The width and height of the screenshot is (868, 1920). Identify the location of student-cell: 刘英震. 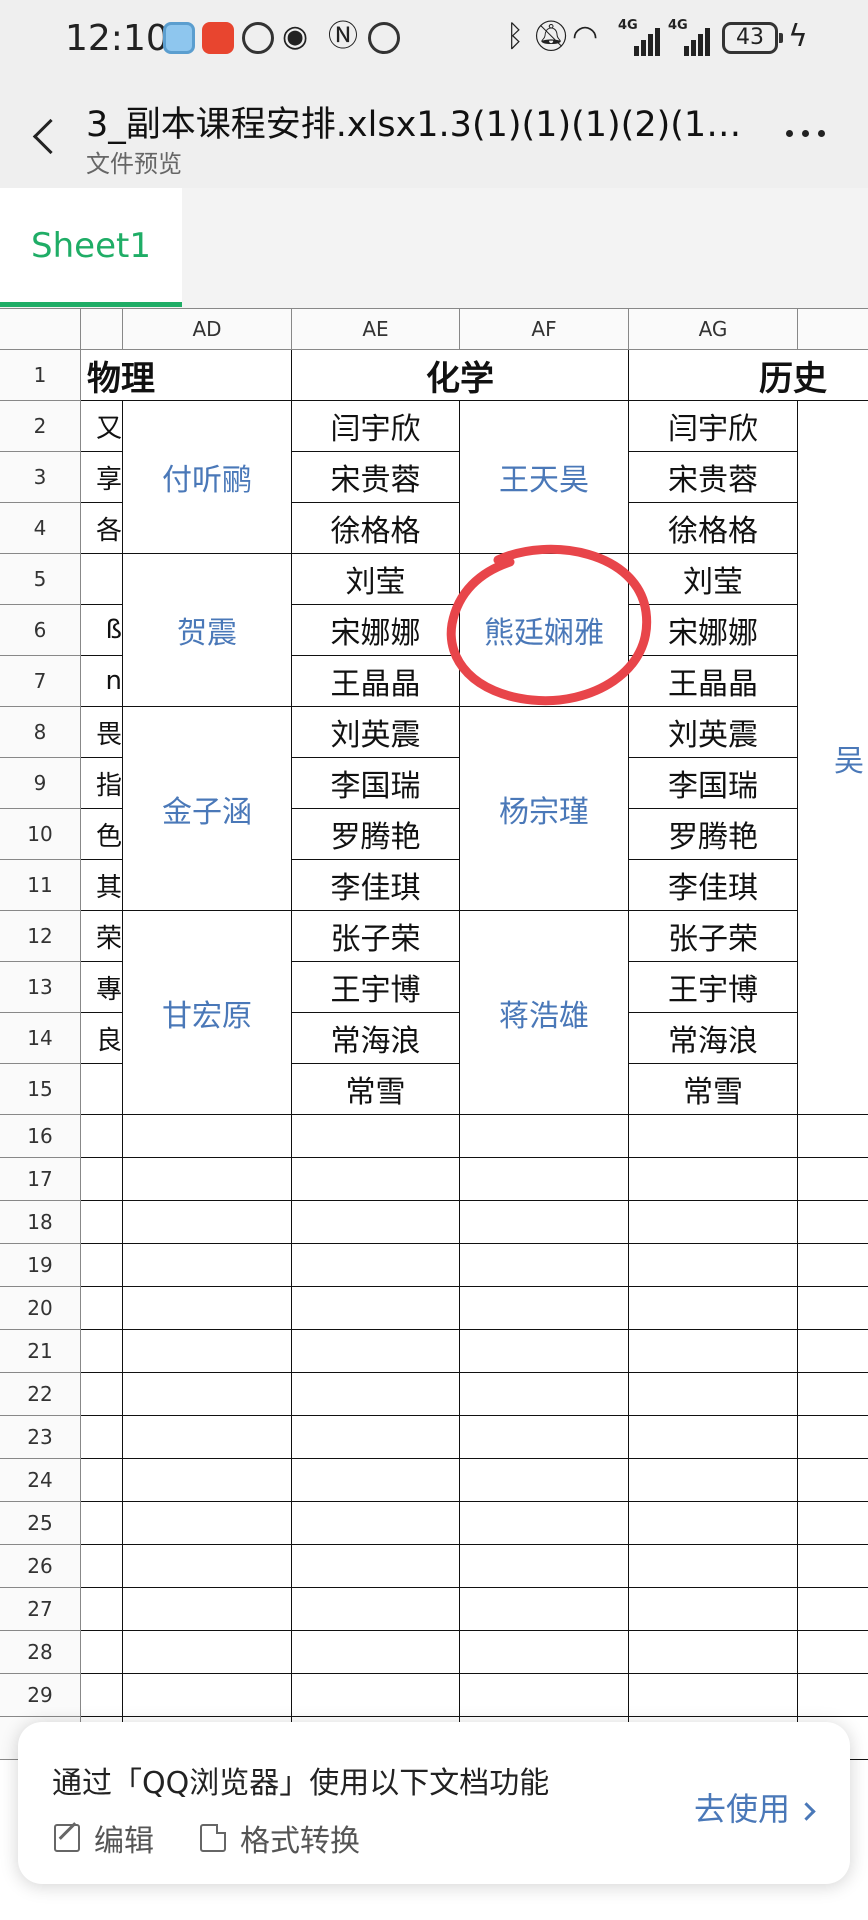
(713, 732).